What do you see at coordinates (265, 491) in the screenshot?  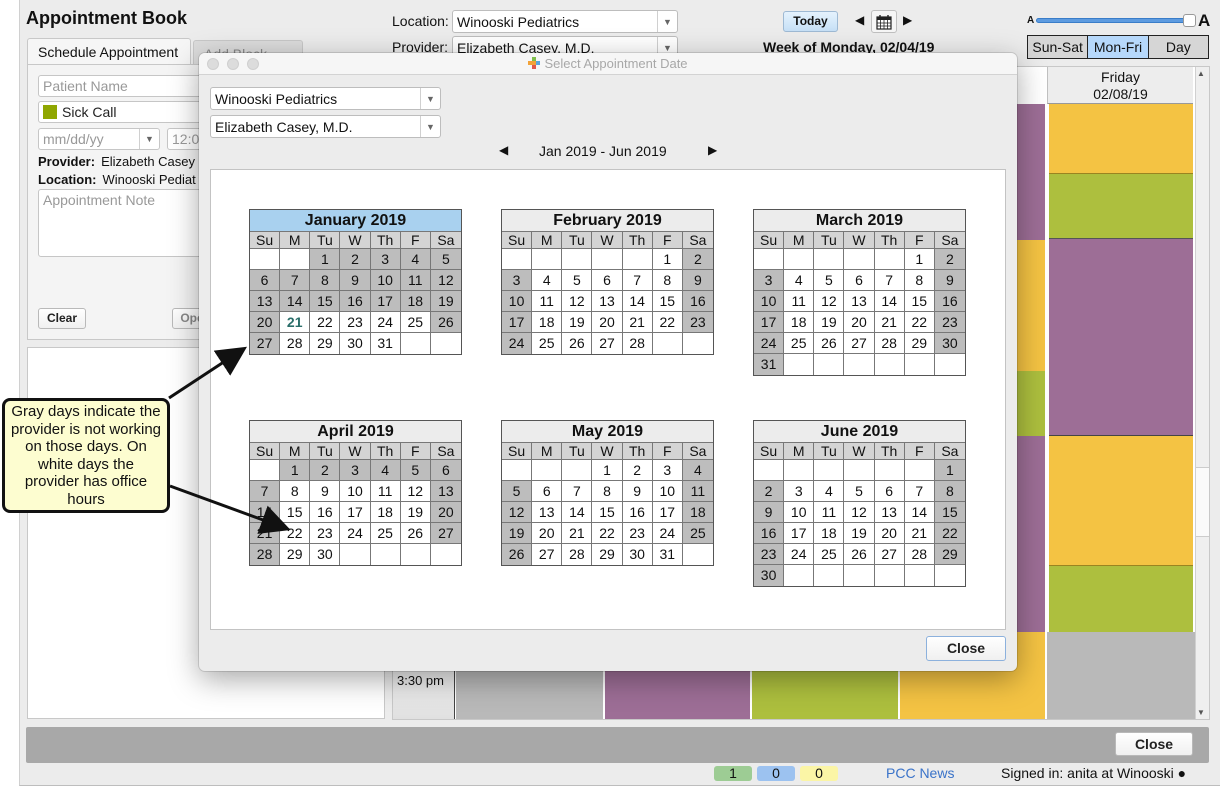 I see `day-cell-unavailable: 7` at bounding box center [265, 491].